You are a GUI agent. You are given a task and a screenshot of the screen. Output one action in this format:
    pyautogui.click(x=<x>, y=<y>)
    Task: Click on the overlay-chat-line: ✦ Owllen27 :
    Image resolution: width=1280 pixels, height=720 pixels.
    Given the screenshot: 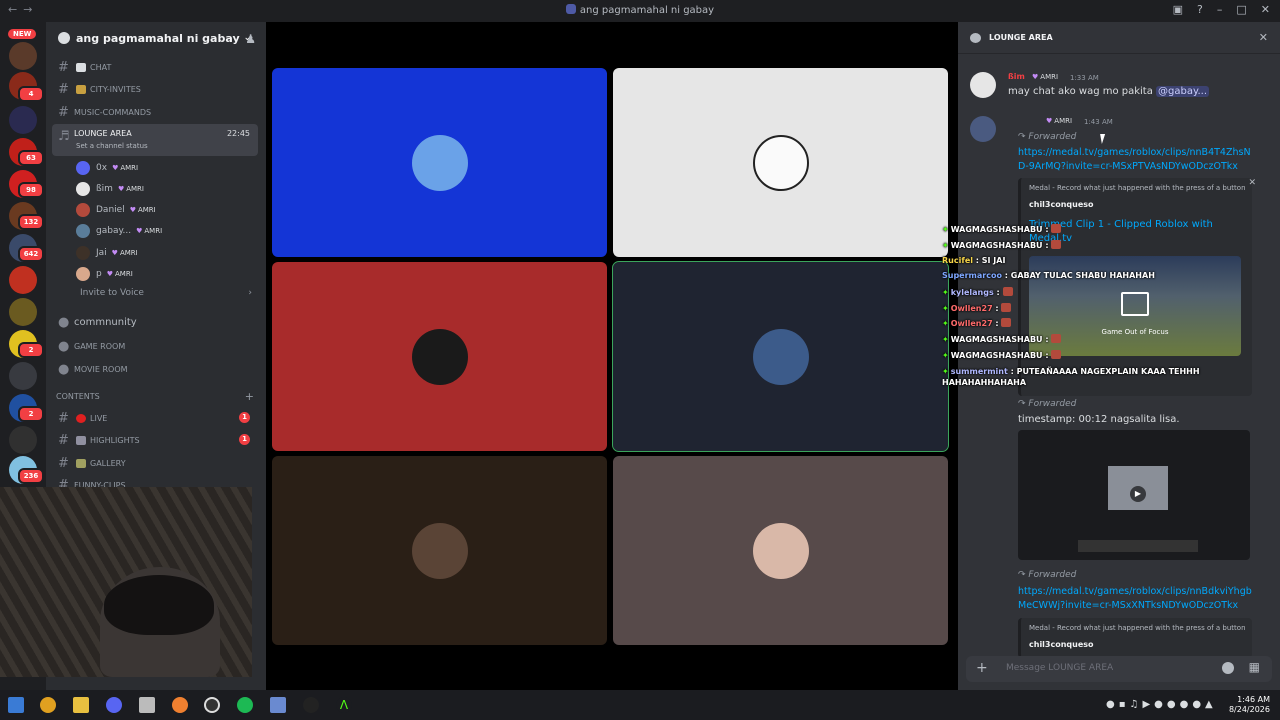 What is the action you would take?
    pyautogui.click(x=977, y=323)
    